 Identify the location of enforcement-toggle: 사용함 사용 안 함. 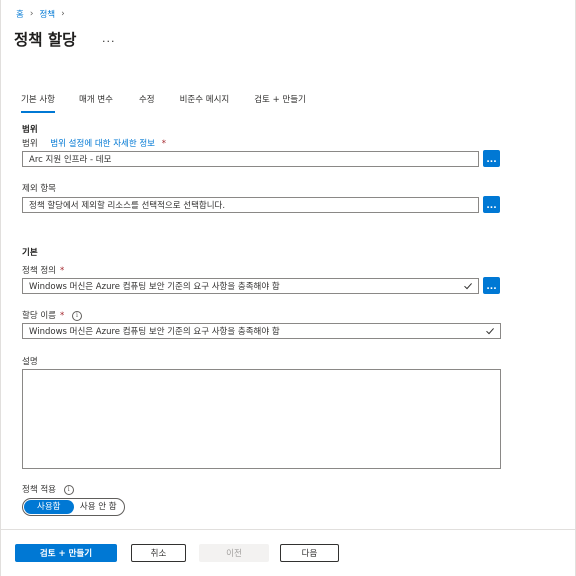
(73, 507).